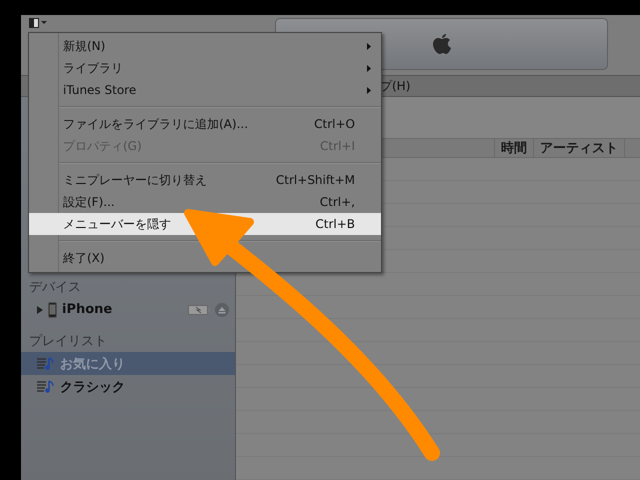 The image size is (640, 480). I want to click on menu-item: ミニプレーヤーに切り替え Ctrl+Shift+M, so click(205, 180).